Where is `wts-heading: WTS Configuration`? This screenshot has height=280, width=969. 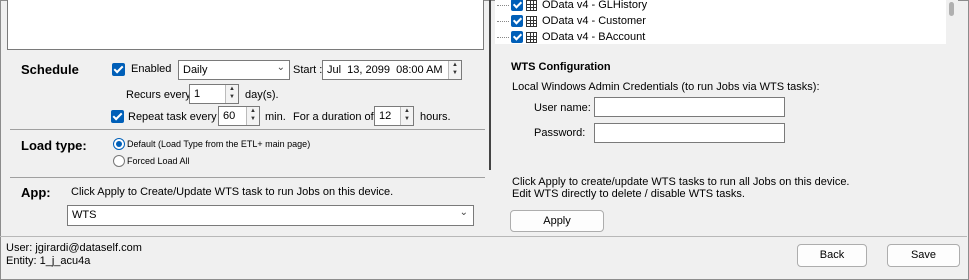
wts-heading: WTS Configuration is located at coordinates (561, 67).